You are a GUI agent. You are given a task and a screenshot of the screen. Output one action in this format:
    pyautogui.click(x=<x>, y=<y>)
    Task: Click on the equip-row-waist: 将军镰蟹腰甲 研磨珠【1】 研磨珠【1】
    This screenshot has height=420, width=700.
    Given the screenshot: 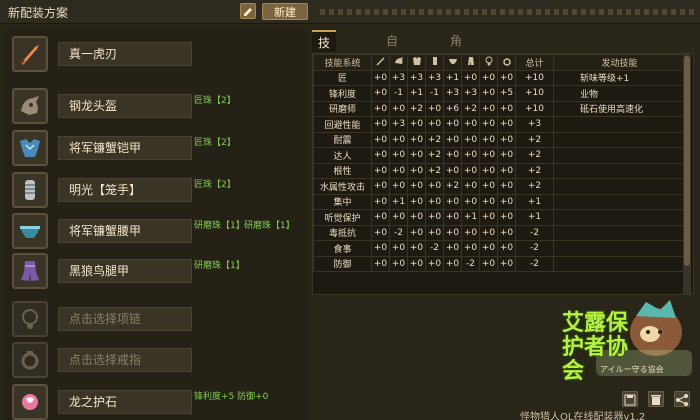 What is the action you would take?
    pyautogui.click(x=156, y=231)
    